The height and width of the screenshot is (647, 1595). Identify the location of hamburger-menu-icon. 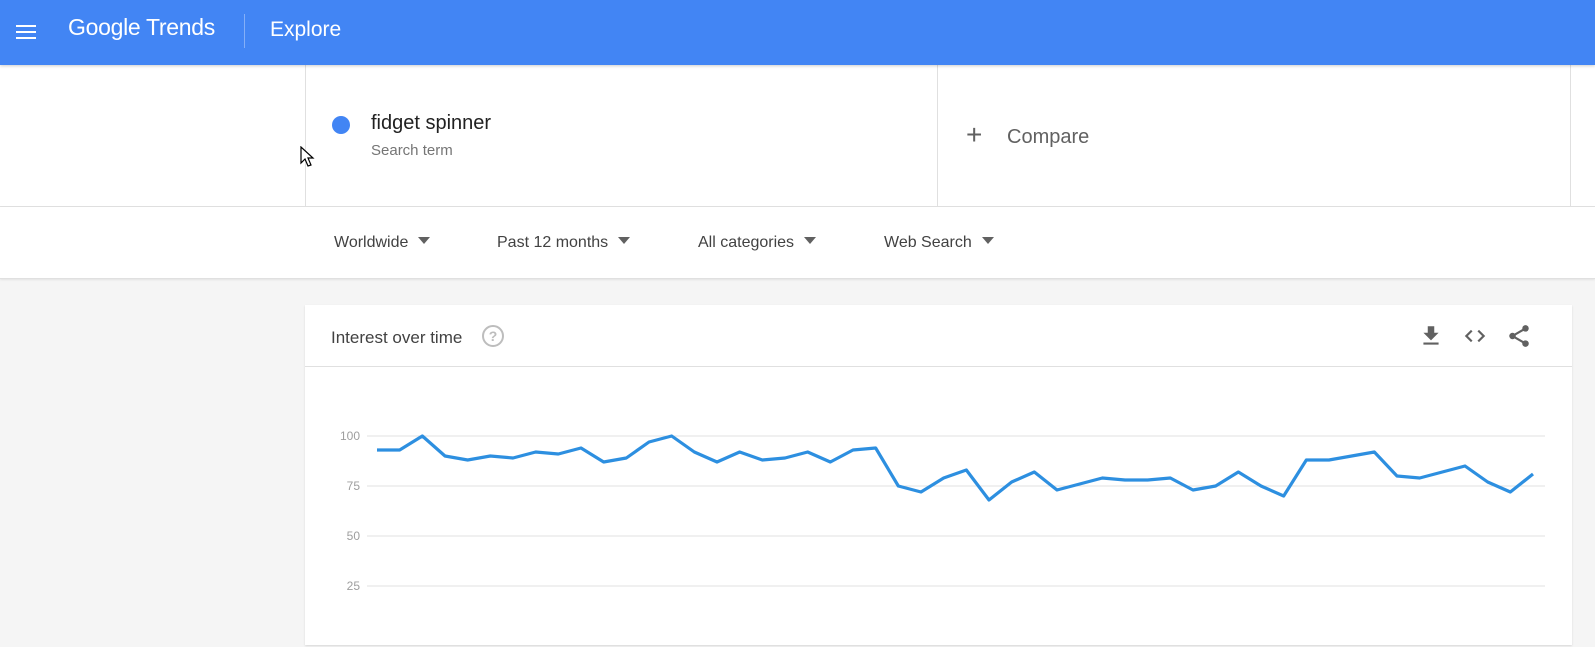
(26, 32).